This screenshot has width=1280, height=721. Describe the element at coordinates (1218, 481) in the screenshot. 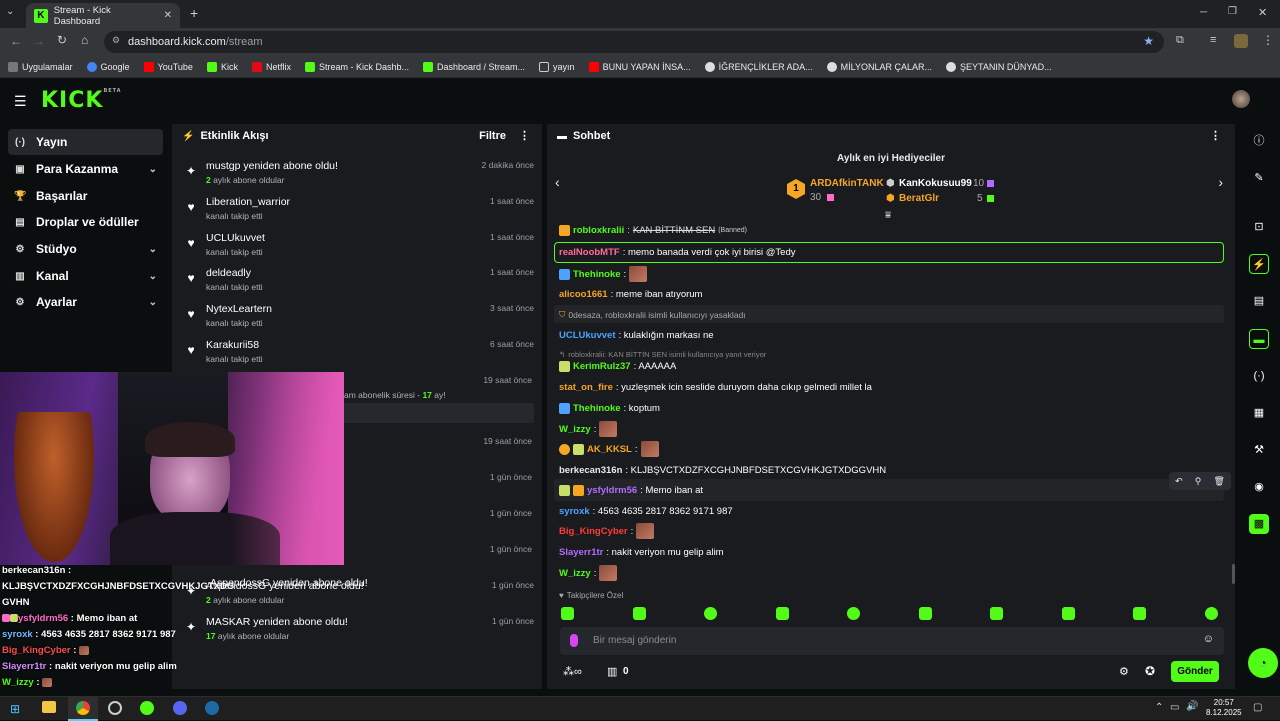

I see `delete-icon: 🗑` at that location.